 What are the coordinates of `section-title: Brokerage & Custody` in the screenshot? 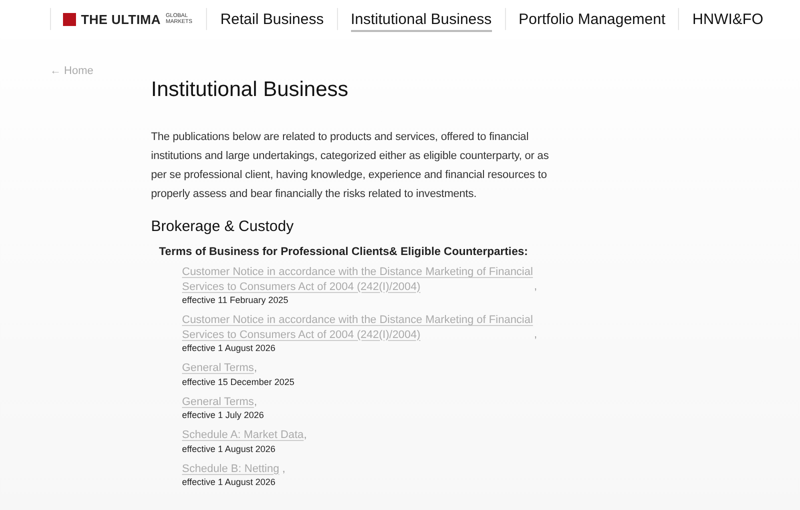 It's located at (223, 226).